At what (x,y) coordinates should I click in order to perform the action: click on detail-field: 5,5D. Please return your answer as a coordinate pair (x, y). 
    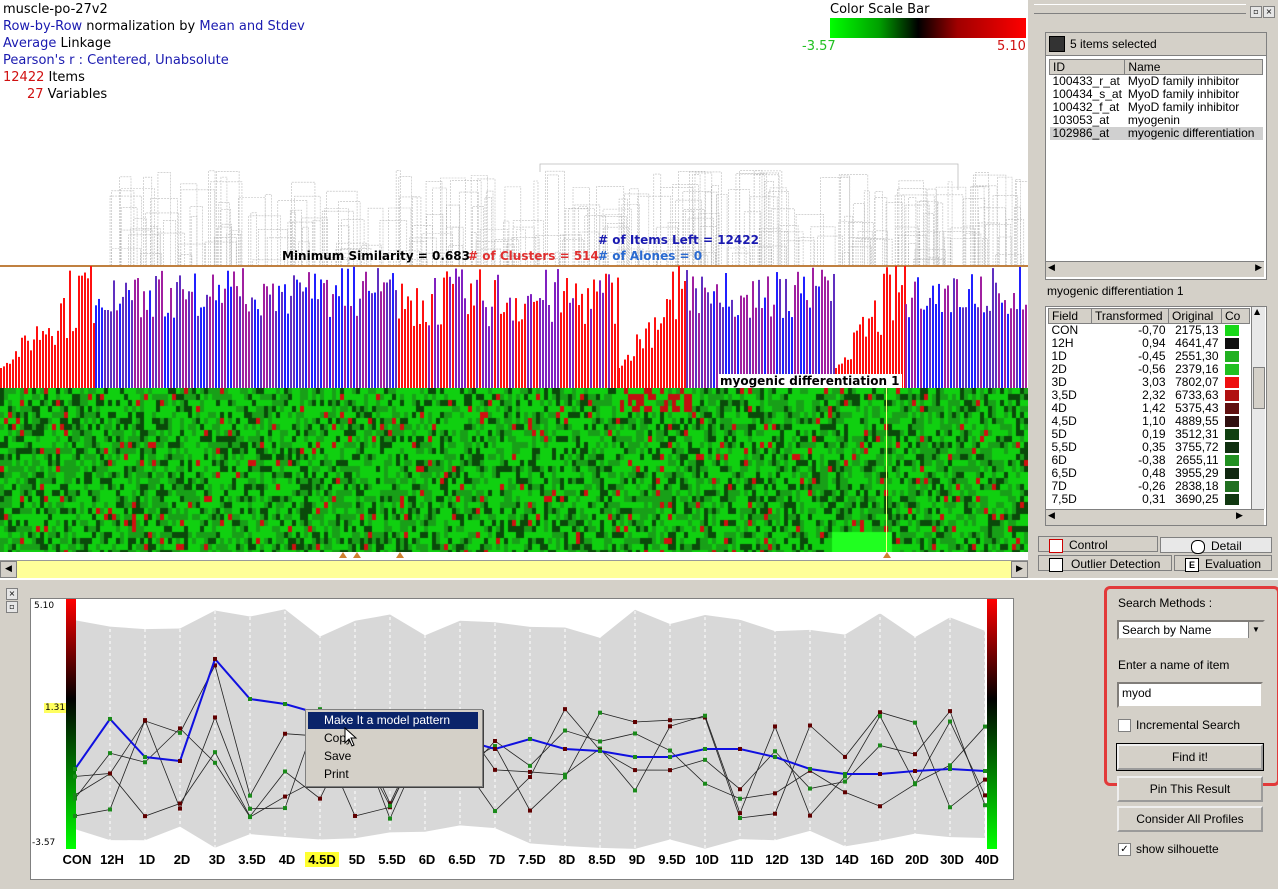
    Looking at the image, I should click on (1064, 447).